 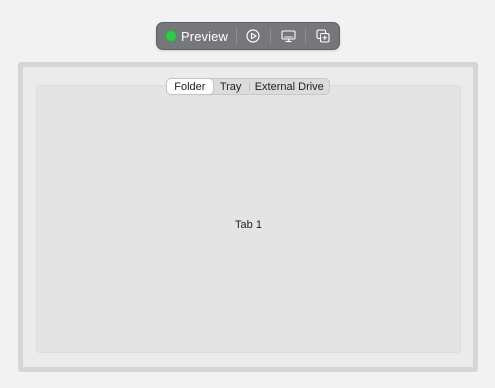 What do you see at coordinates (290, 86) in the screenshot?
I see `tab-external-drive: External Drive` at bounding box center [290, 86].